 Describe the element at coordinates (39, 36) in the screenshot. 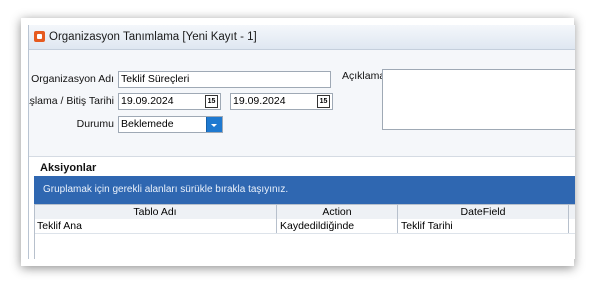

I see `app-icon` at that location.